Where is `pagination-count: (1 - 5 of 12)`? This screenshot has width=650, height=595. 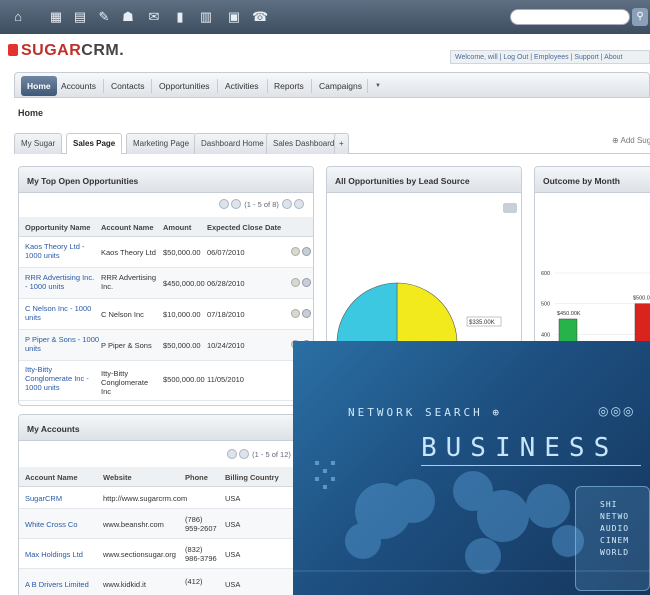 pagination-count: (1 - 5 of 12) is located at coordinates (271, 454).